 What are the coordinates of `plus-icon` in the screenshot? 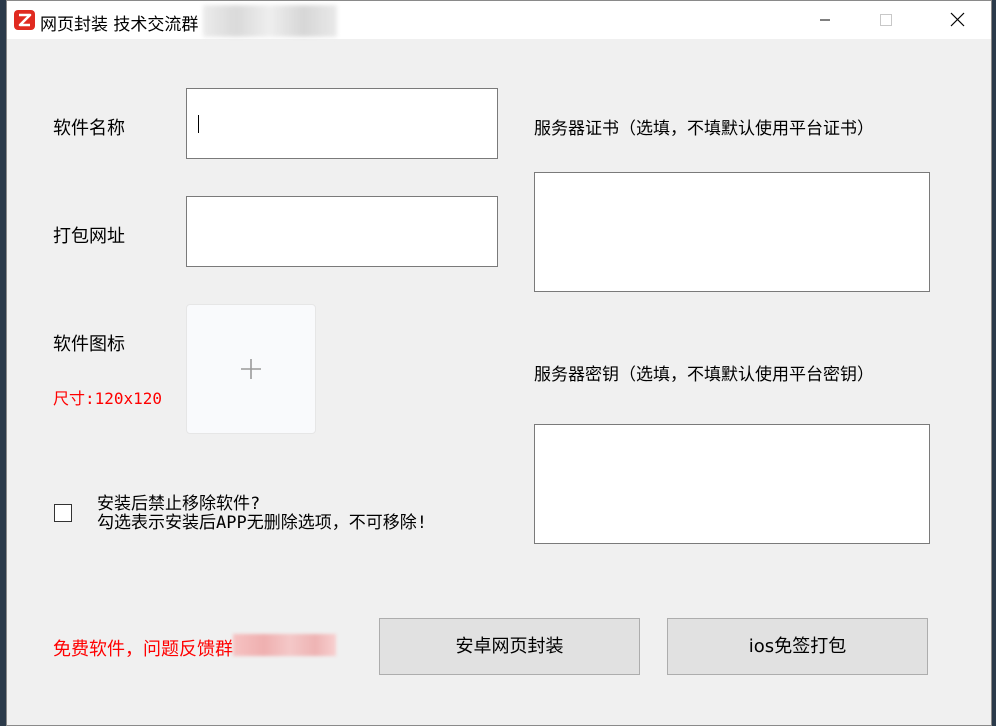 It's located at (251, 369).